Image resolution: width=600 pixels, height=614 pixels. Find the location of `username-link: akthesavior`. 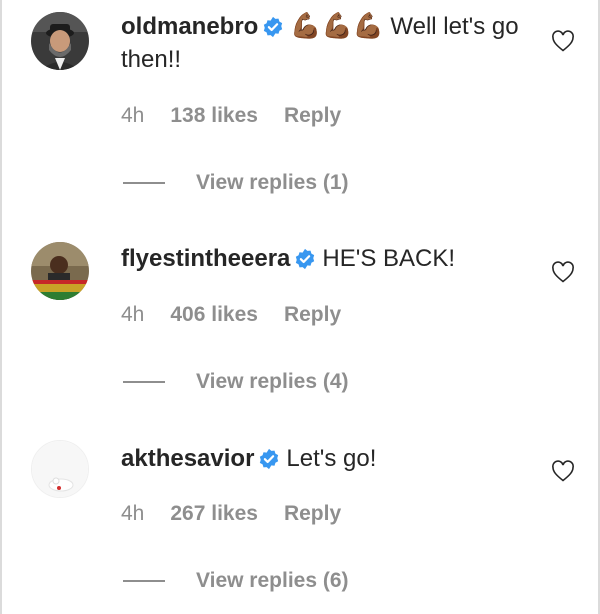

username-link: akthesavior is located at coordinates (187, 458).